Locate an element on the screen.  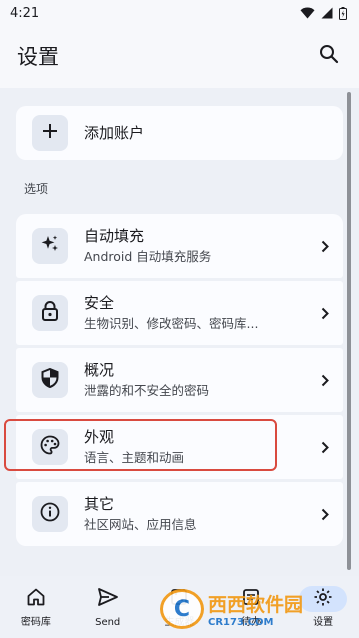
autofill-icon-box is located at coordinates (50, 246).